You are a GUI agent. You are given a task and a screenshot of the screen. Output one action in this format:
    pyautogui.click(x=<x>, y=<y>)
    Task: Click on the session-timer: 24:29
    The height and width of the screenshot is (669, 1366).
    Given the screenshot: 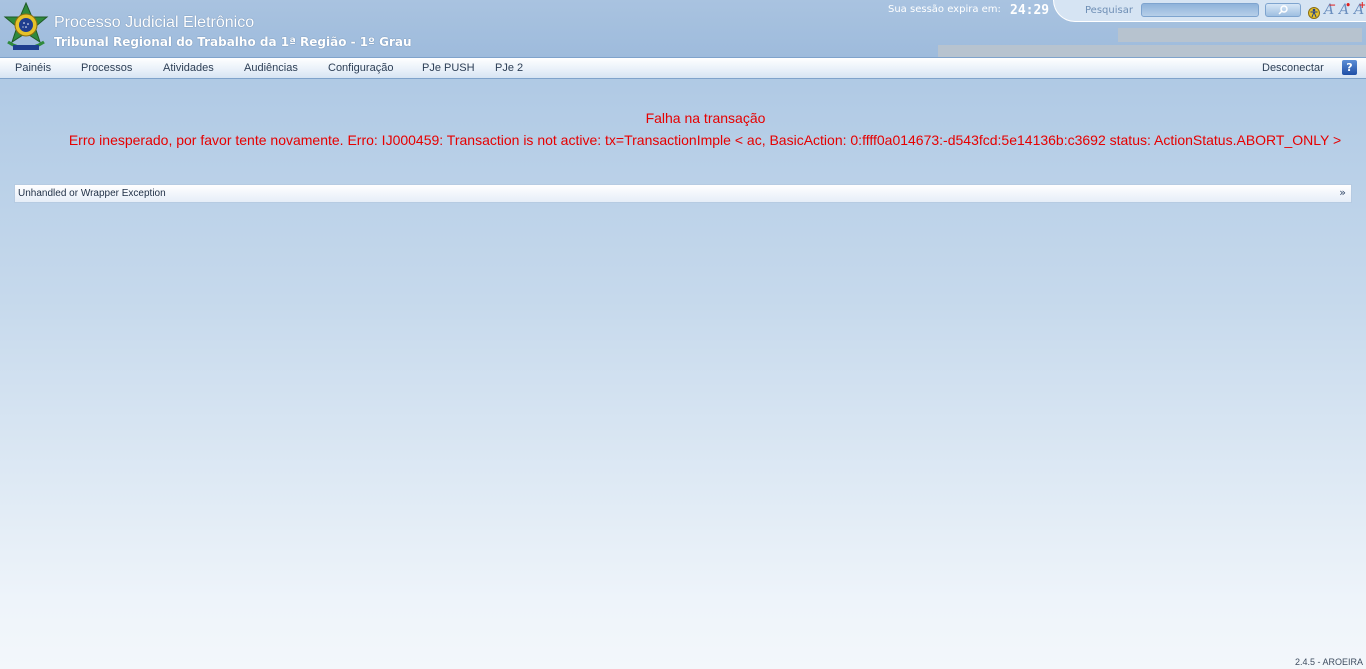 What is the action you would take?
    pyautogui.click(x=1030, y=10)
    